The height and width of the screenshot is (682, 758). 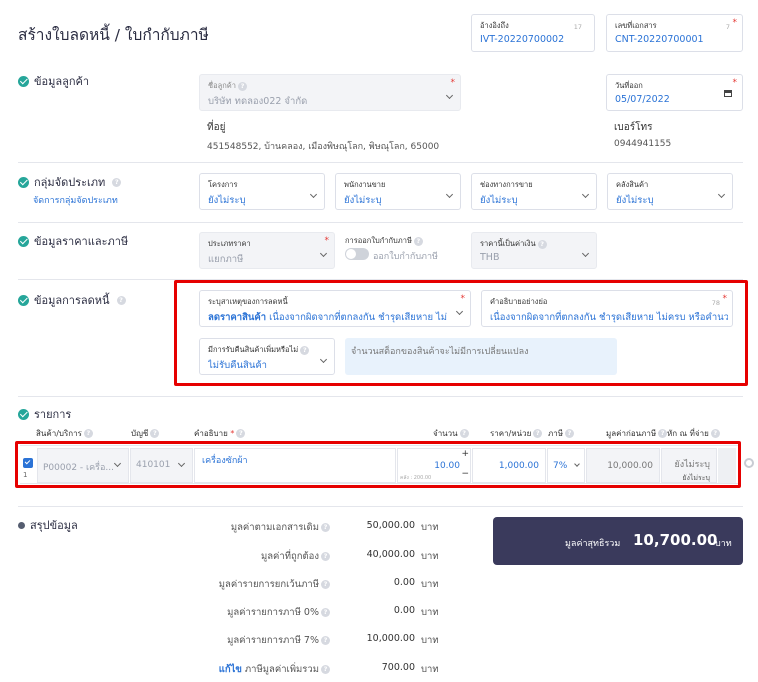 What do you see at coordinates (62, 81) in the screenshot?
I see `customer-section-label: ข้อมูลลูกค้า` at bounding box center [62, 81].